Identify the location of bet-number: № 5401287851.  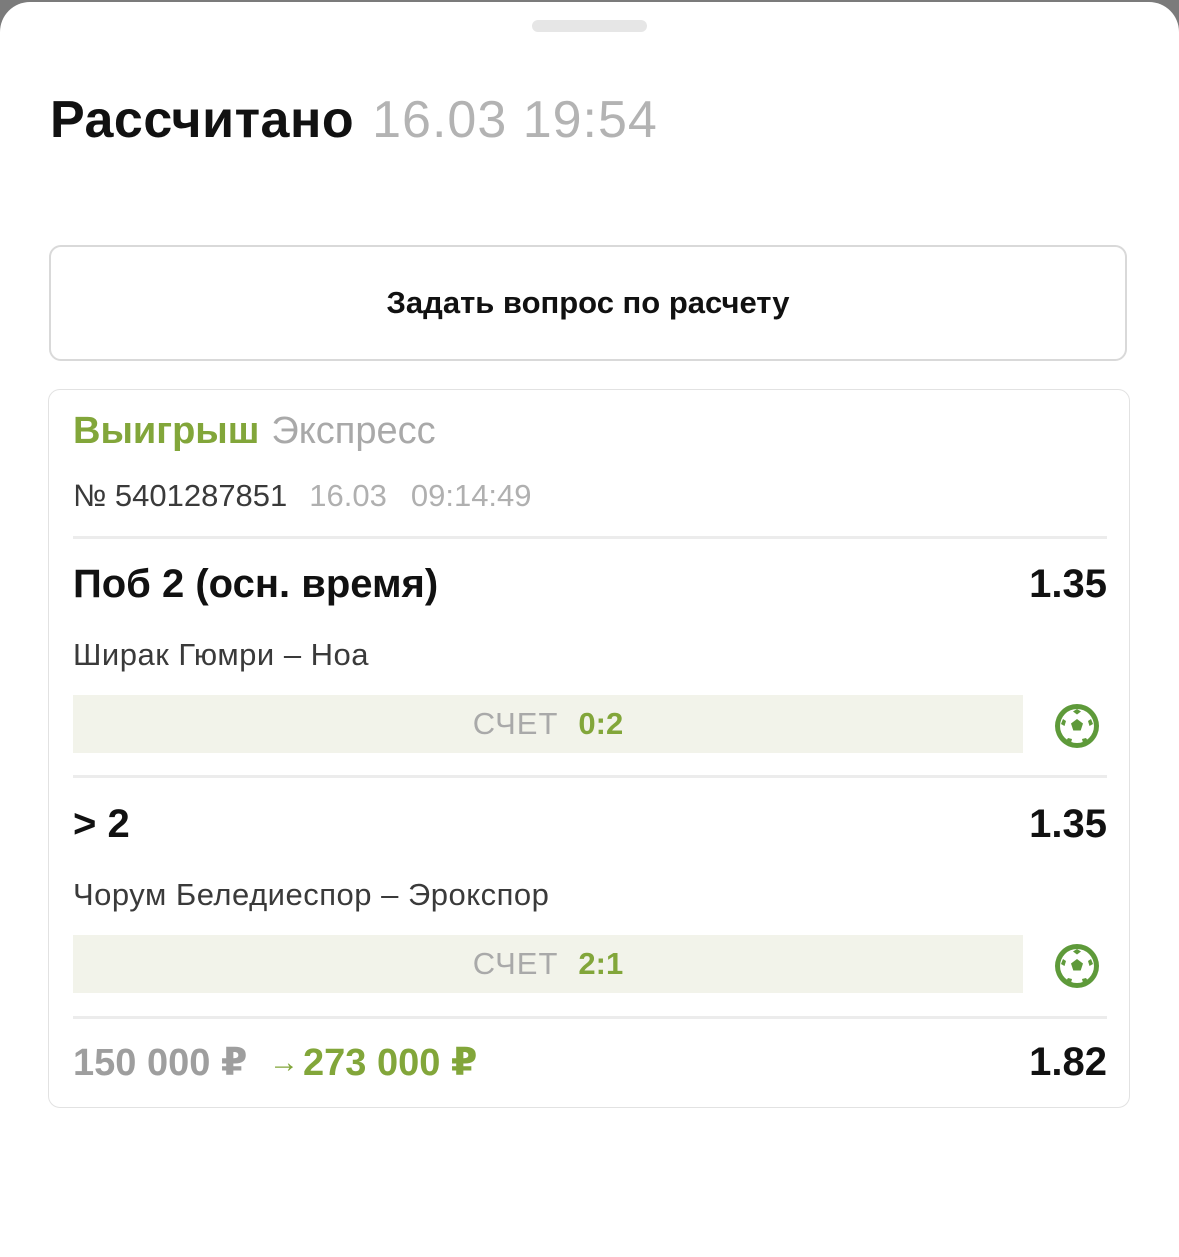
(180, 495).